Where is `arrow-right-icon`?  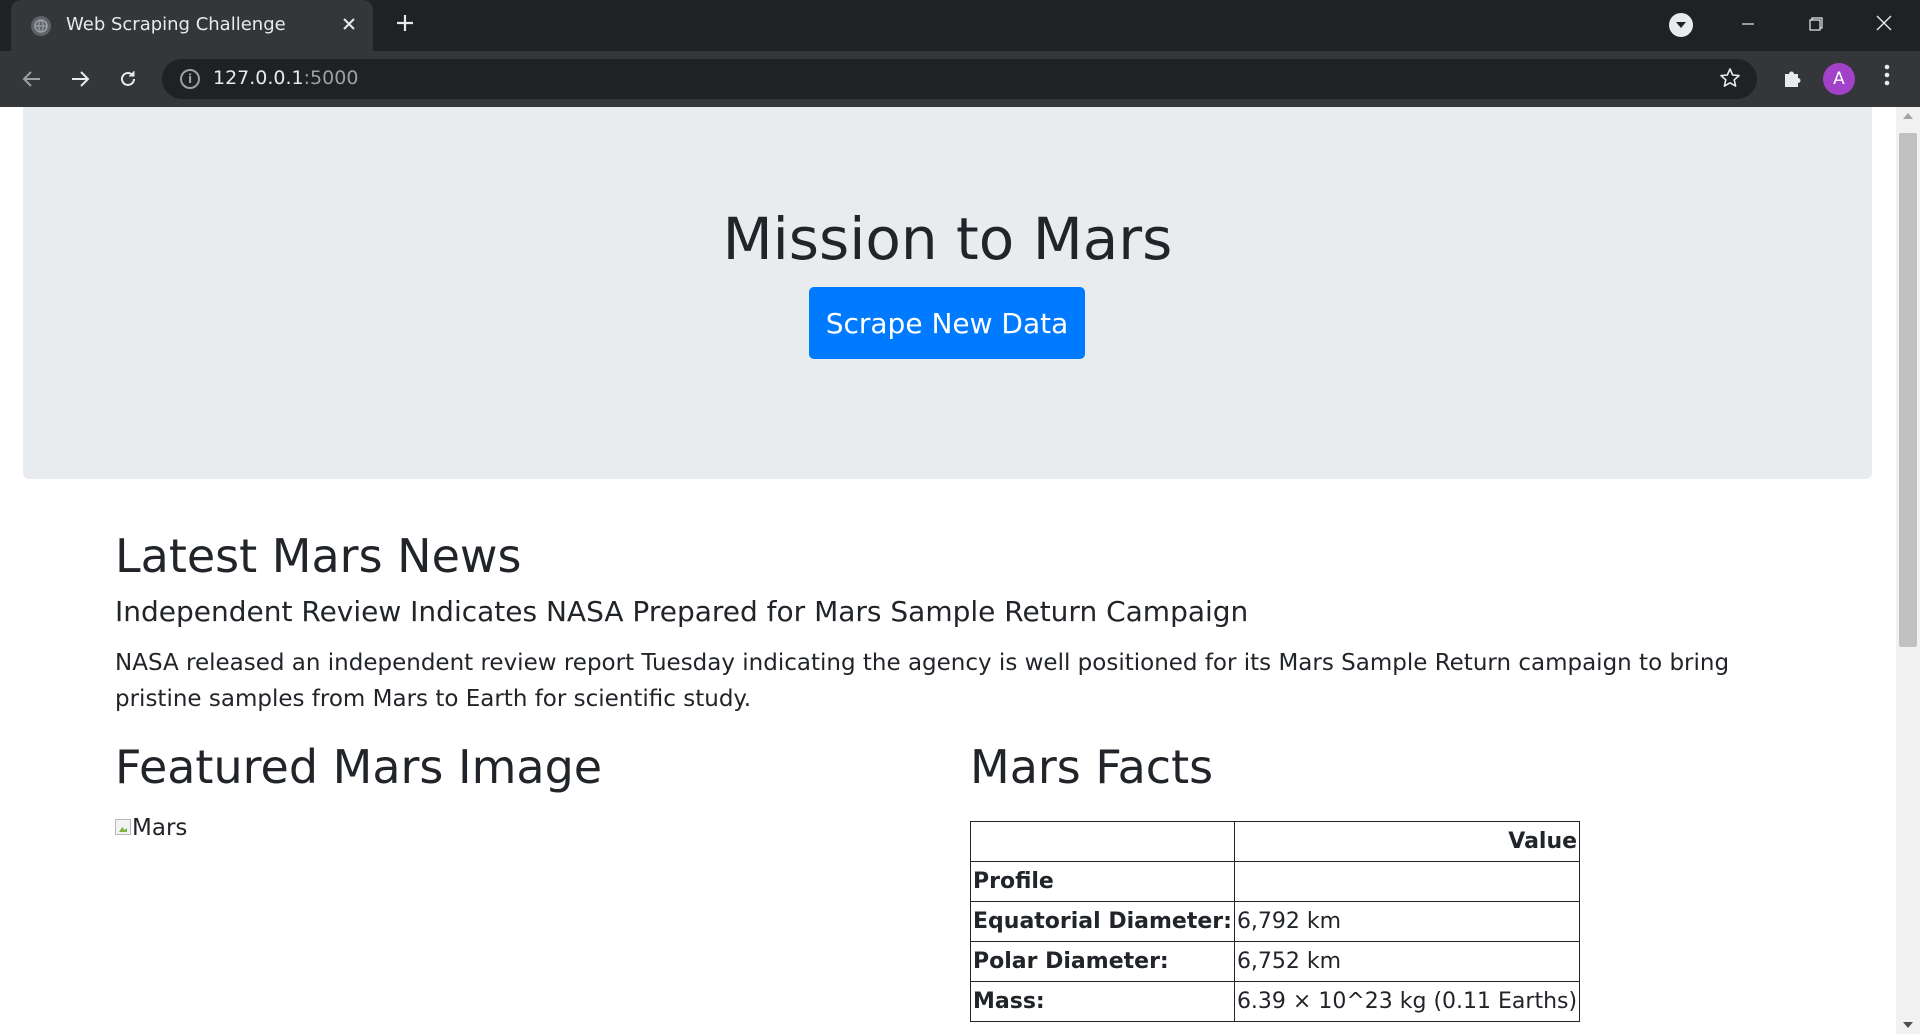
arrow-right-icon is located at coordinates (80, 79).